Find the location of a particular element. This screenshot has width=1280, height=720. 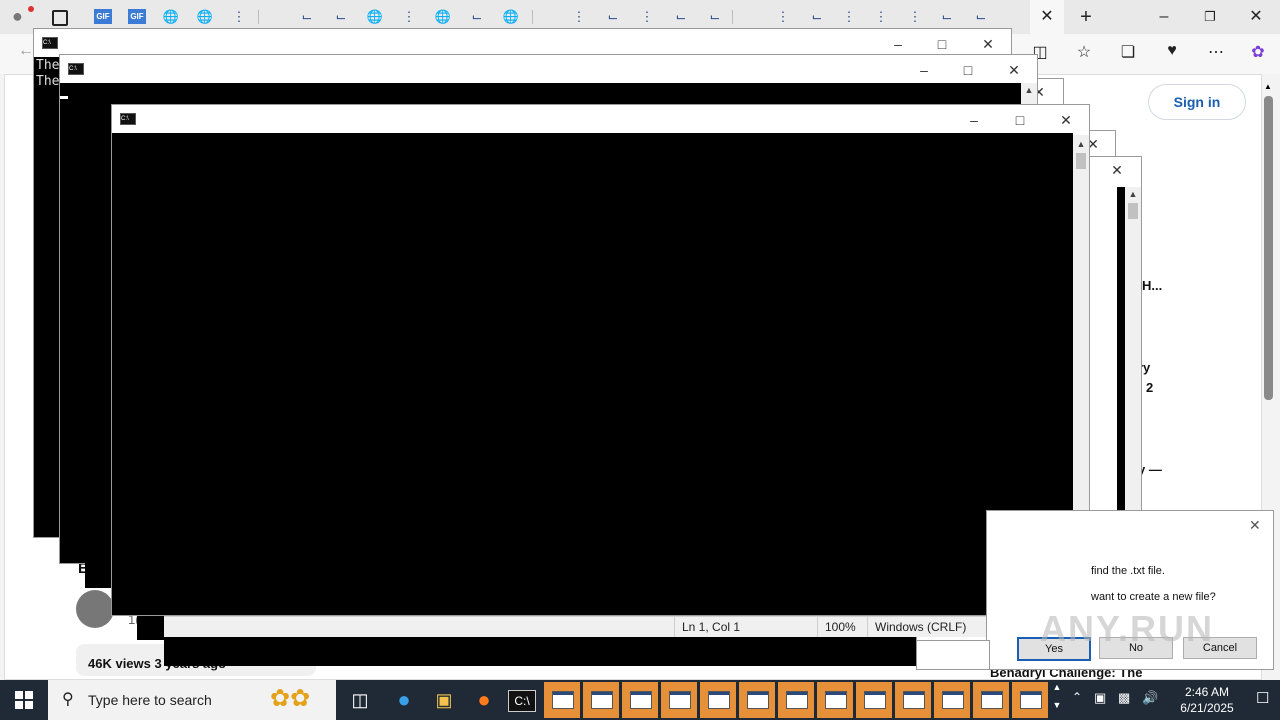

cmd-window-back-c: ✕ ▲ is located at coordinates (1114, 334).